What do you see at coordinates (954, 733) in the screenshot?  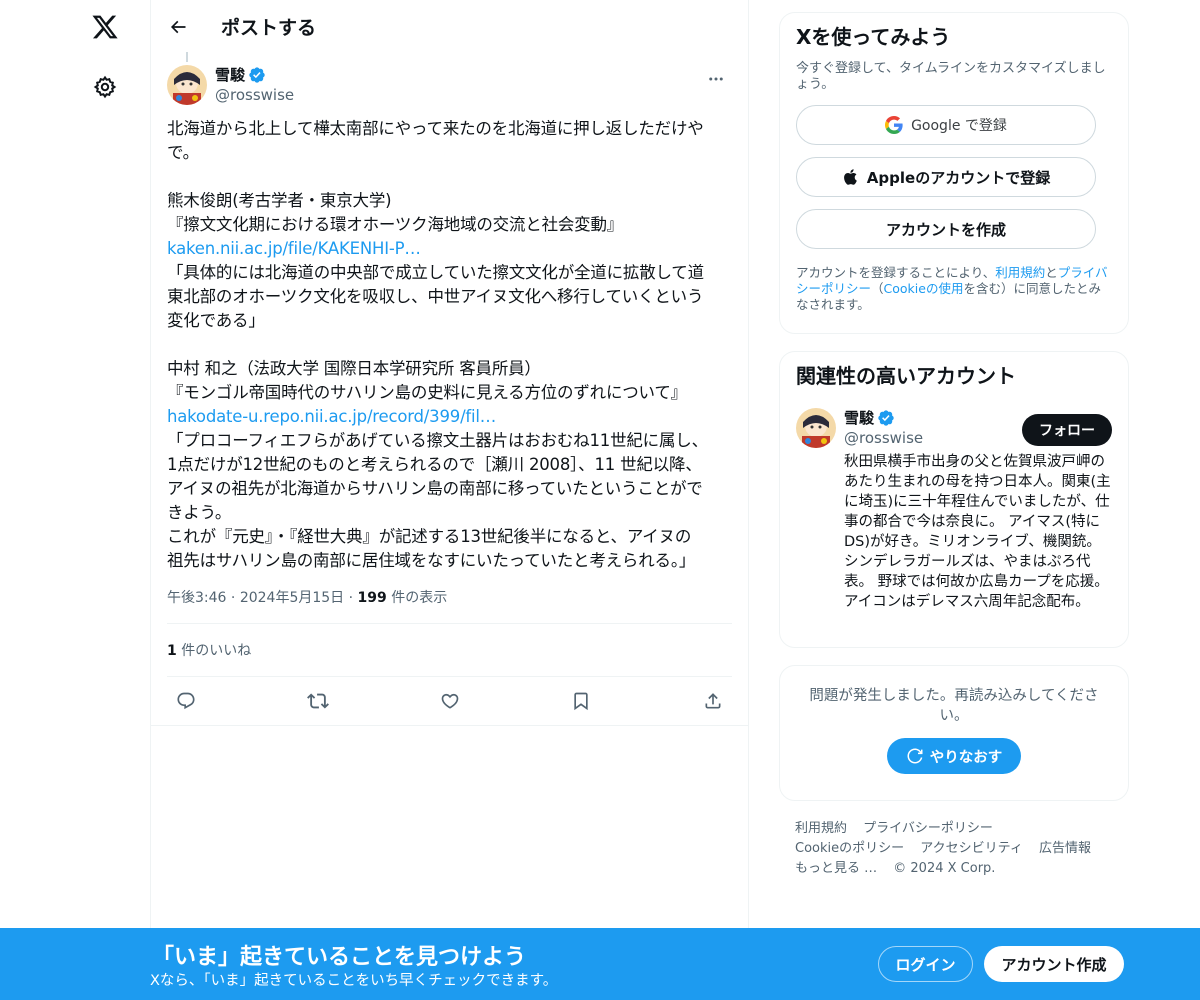 I see `error-card: 問題が発生しました。再読み込みしてください。 やりなおす` at bounding box center [954, 733].